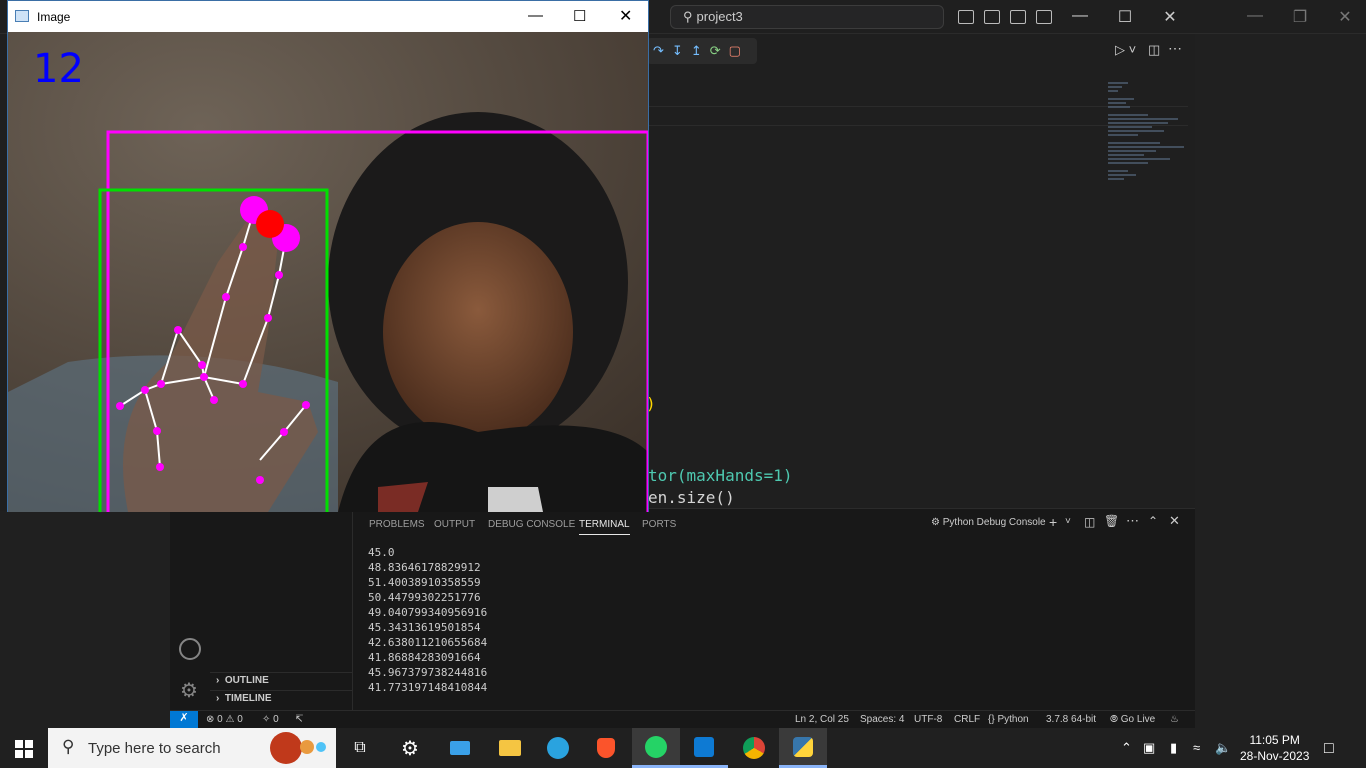 The height and width of the screenshot is (768, 1366). Describe the element at coordinates (24, 749) in the screenshot. I see `windows-start-icon` at that location.